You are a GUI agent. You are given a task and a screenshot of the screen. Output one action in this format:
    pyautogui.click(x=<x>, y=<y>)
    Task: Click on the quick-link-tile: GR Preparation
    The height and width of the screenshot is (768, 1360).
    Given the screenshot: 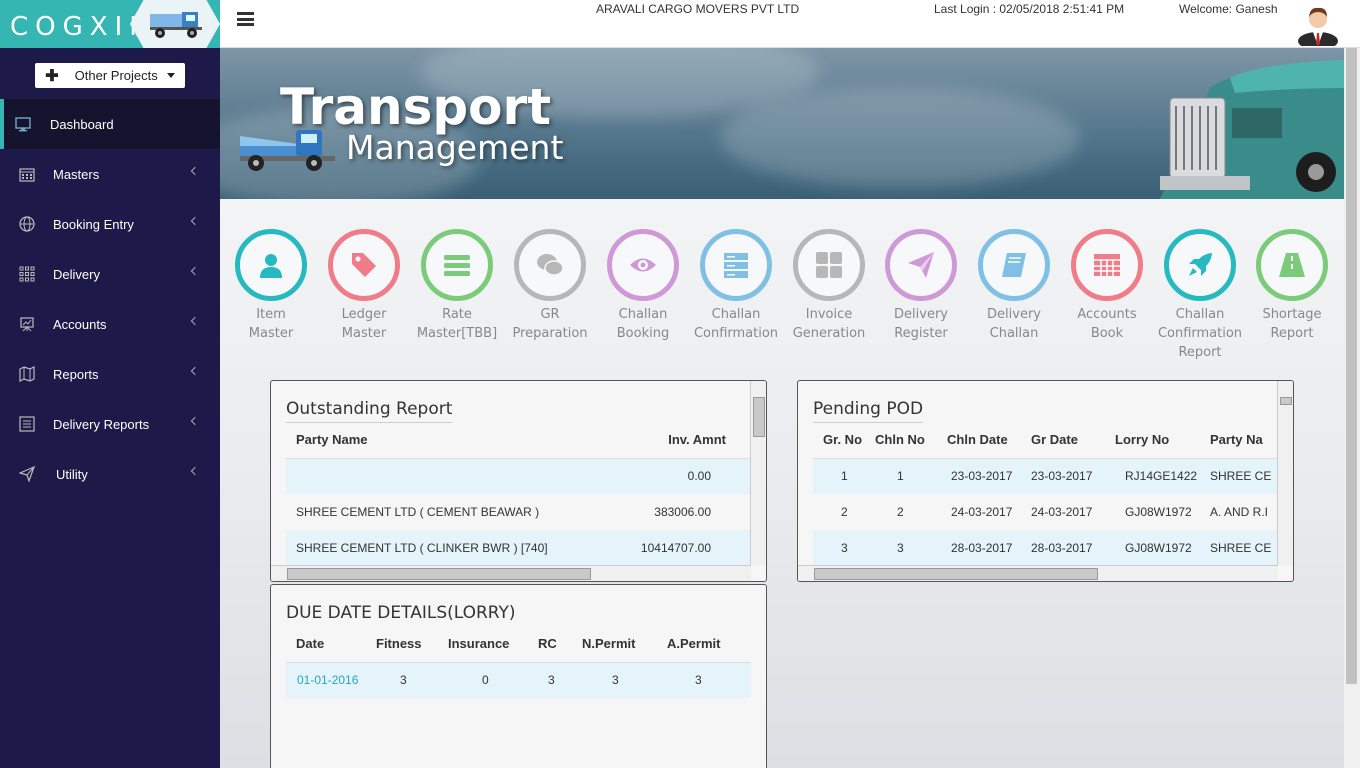 What is the action you would take?
    pyautogui.click(x=550, y=286)
    